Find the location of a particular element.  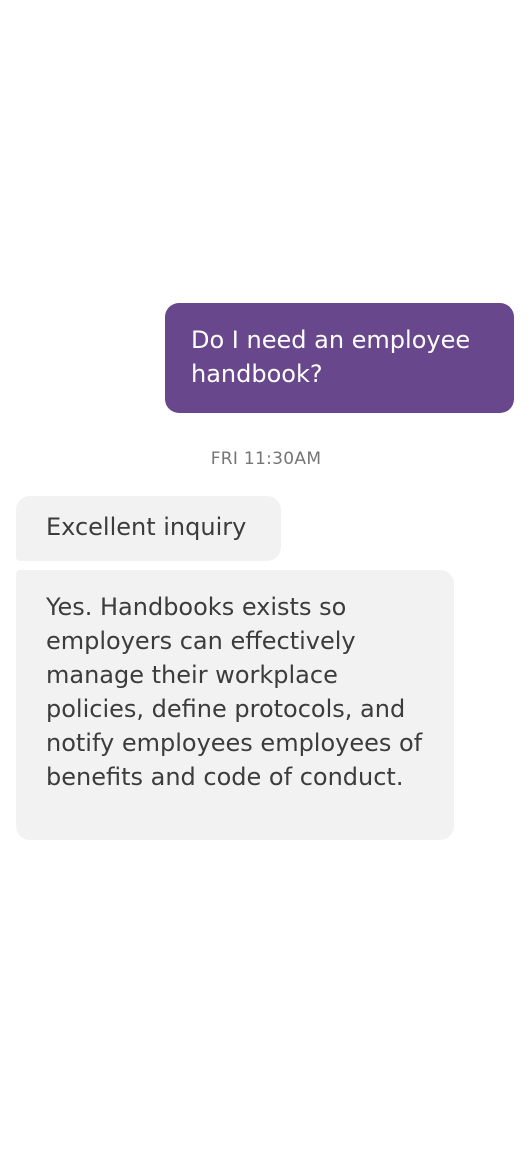

outgoing-message-bubble: Do I need an employee handbook? is located at coordinates (339, 358).